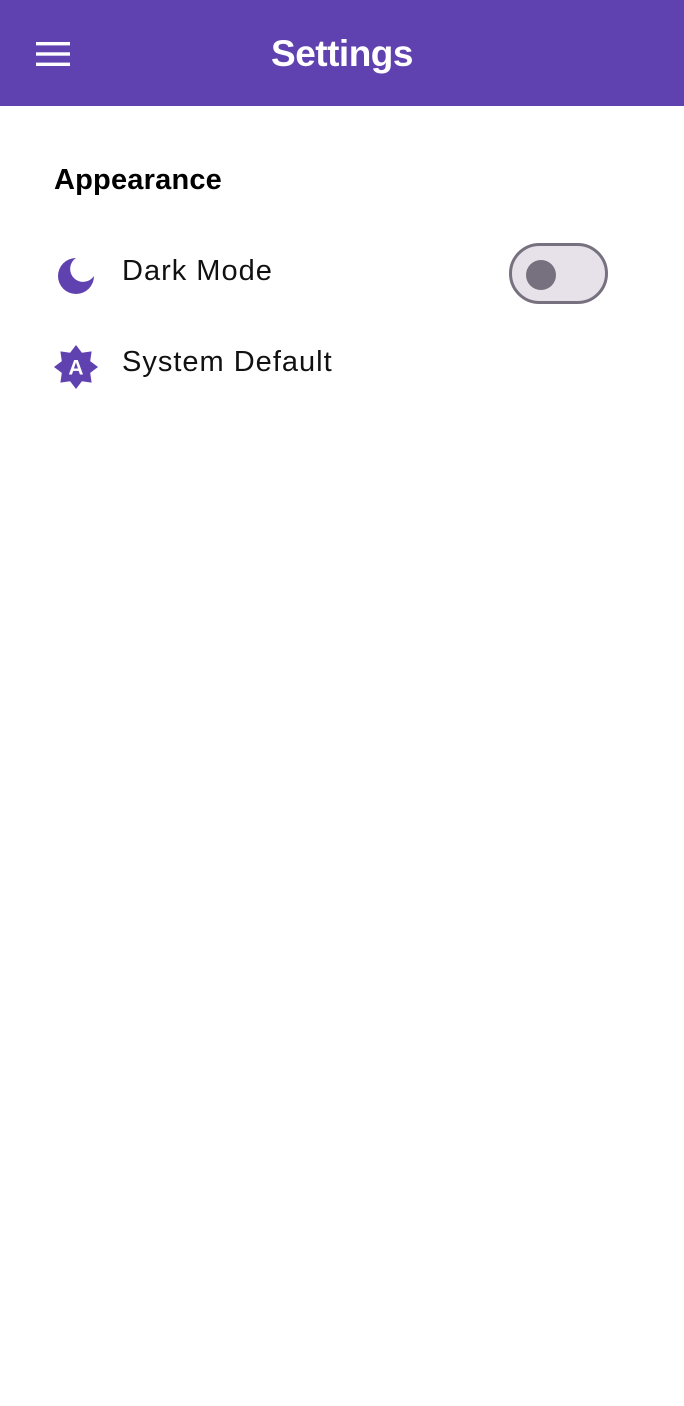 This screenshot has height=1406, width=684. Describe the element at coordinates (138, 180) in the screenshot. I see `section-title-appearance: Appearance` at that location.